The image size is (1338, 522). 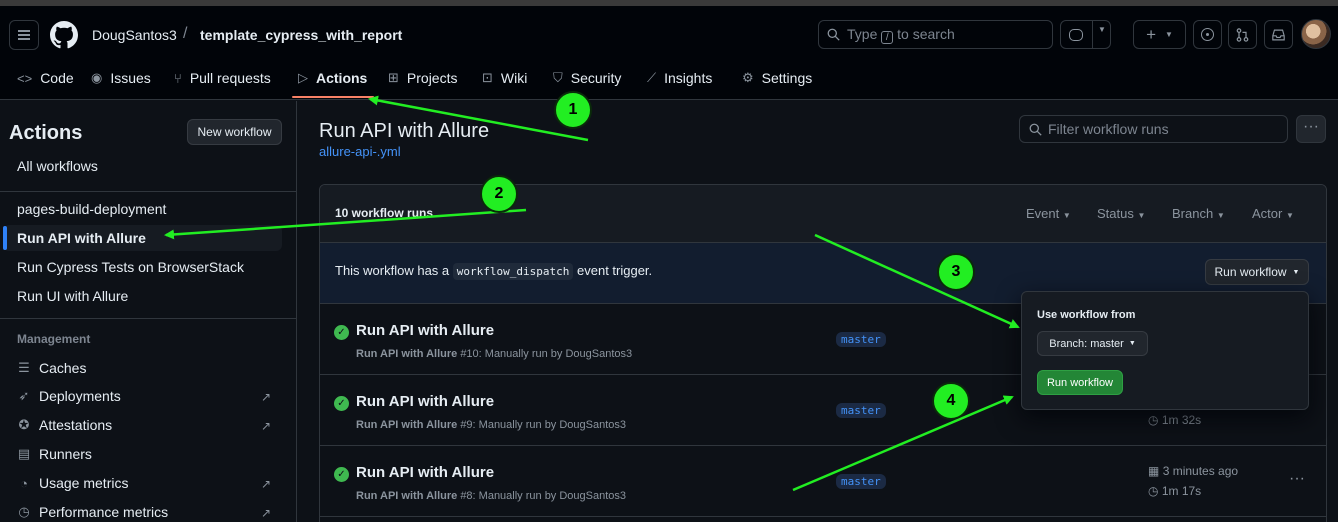 What do you see at coordinates (45, 78) in the screenshot?
I see `tab-code: <> Code` at bounding box center [45, 78].